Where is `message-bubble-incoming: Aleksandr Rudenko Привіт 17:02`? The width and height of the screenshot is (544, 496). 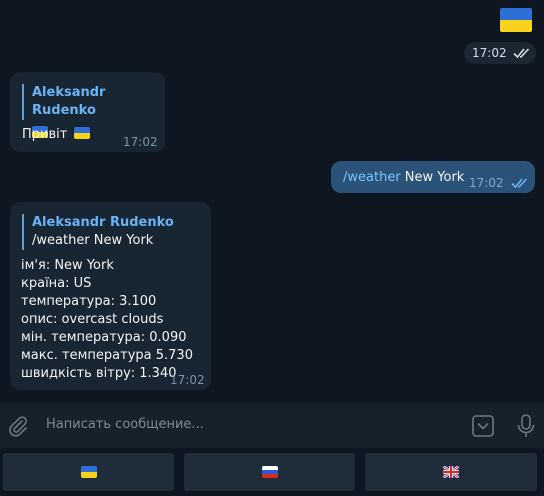 message-bubble-incoming: Aleksandr Rudenko Привіт 17:02 is located at coordinates (87, 112).